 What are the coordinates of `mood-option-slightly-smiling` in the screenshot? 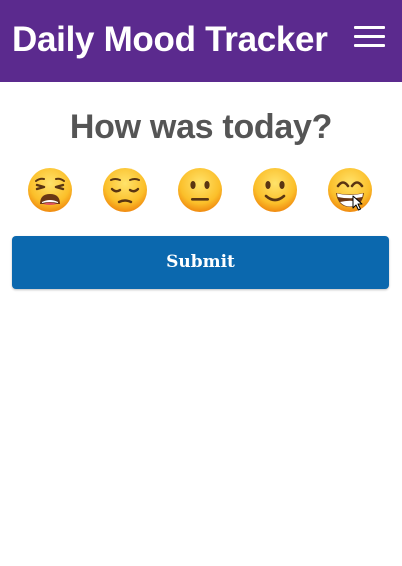 It's located at (275, 190).